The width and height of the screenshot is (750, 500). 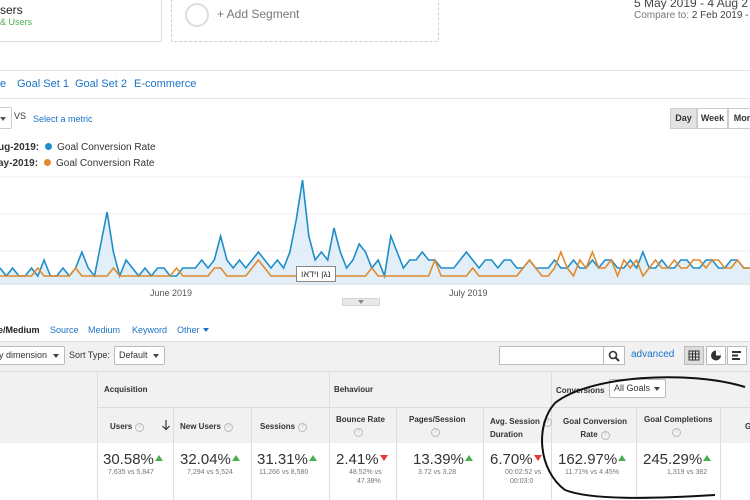 What do you see at coordinates (662, 15) in the screenshot?
I see `compare-prefix: Compare to:` at bounding box center [662, 15].